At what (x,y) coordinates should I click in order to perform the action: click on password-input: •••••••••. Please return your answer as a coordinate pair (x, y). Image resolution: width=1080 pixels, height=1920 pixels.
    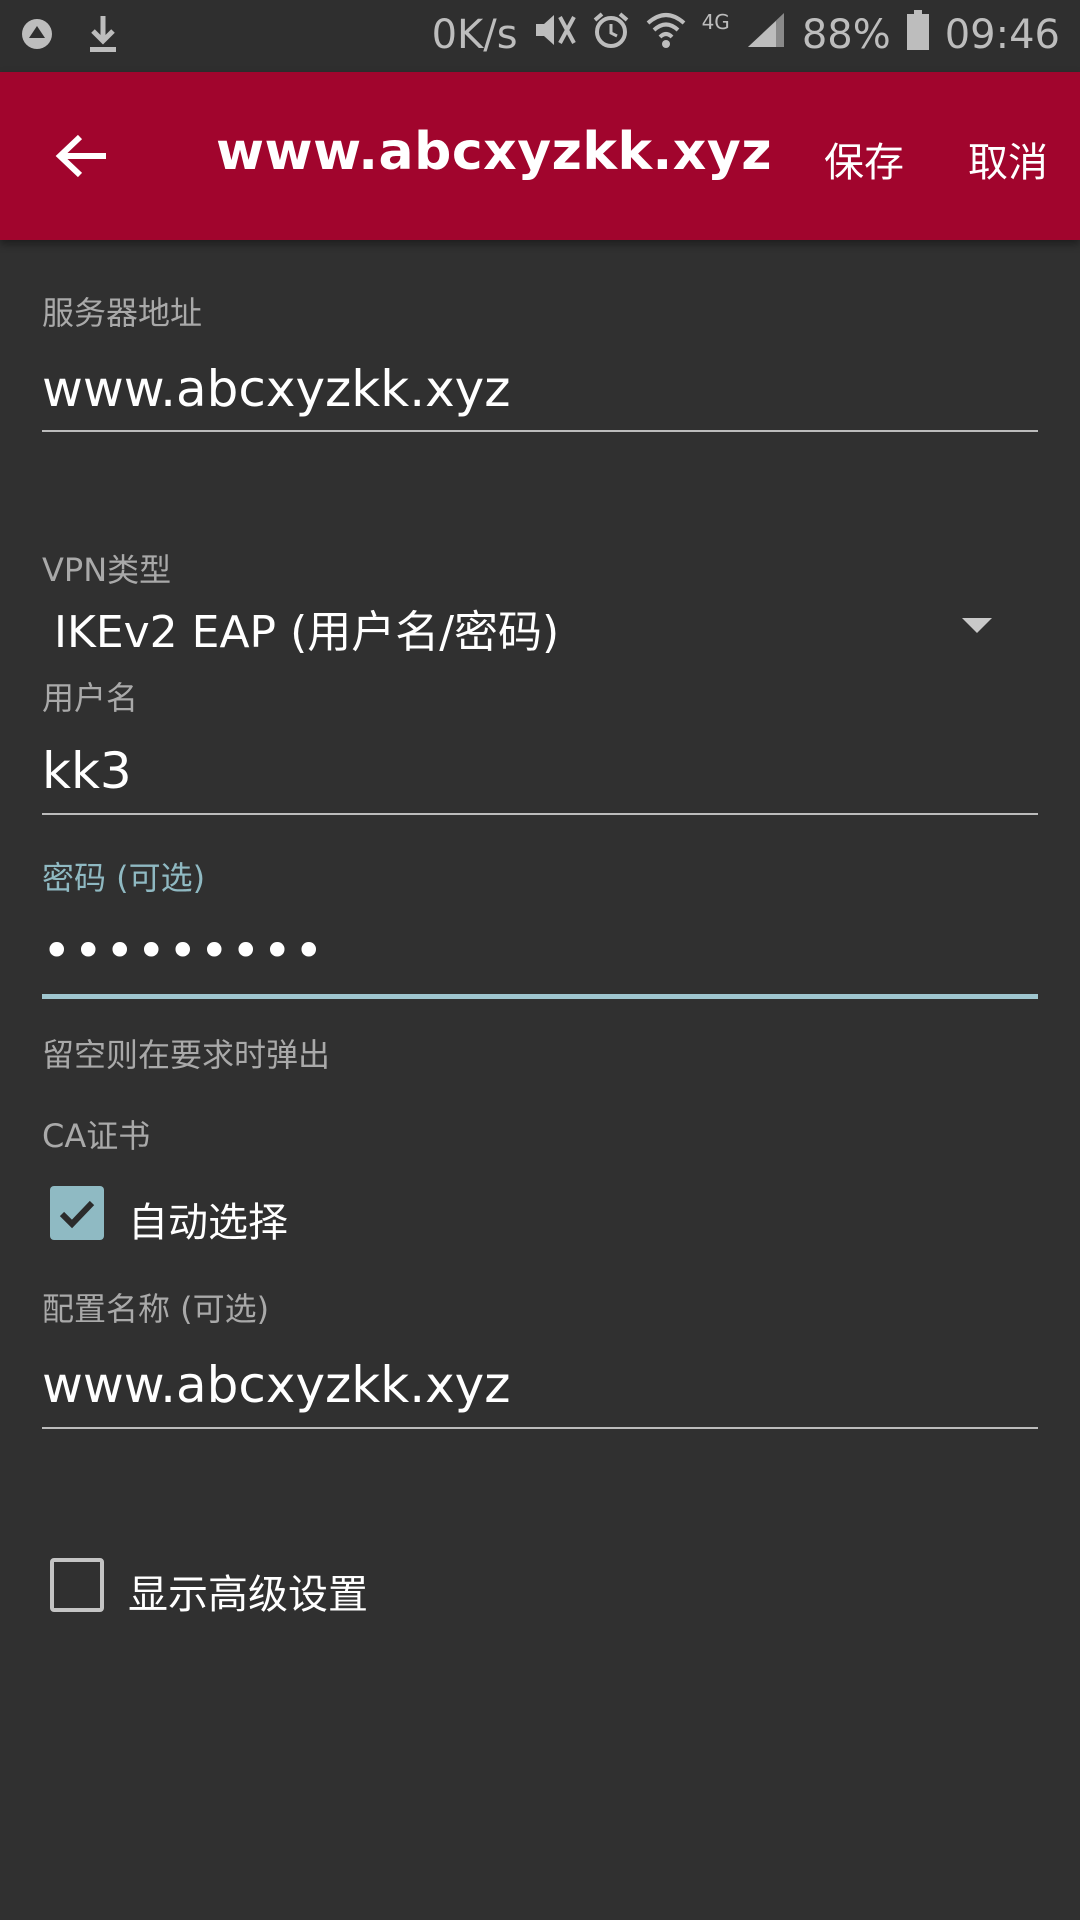
    Looking at the image, I should click on (183, 951).